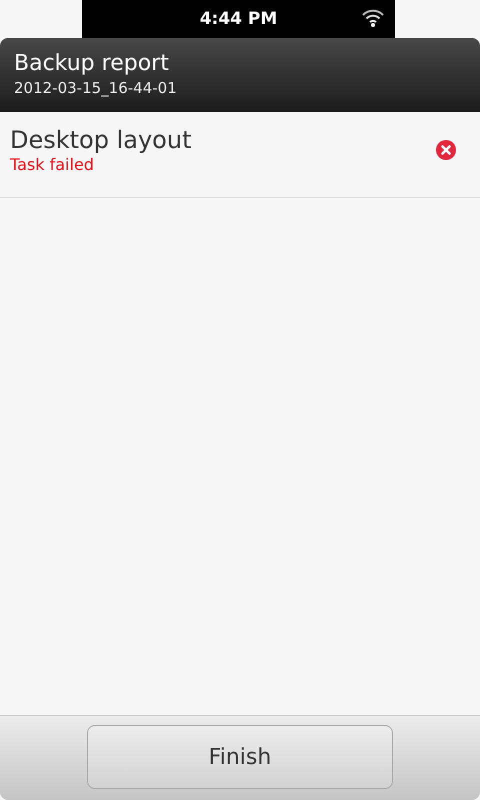 The width and height of the screenshot is (480, 800). Describe the element at coordinates (239, 19) in the screenshot. I see `clock-time: 4:44 PM` at that location.